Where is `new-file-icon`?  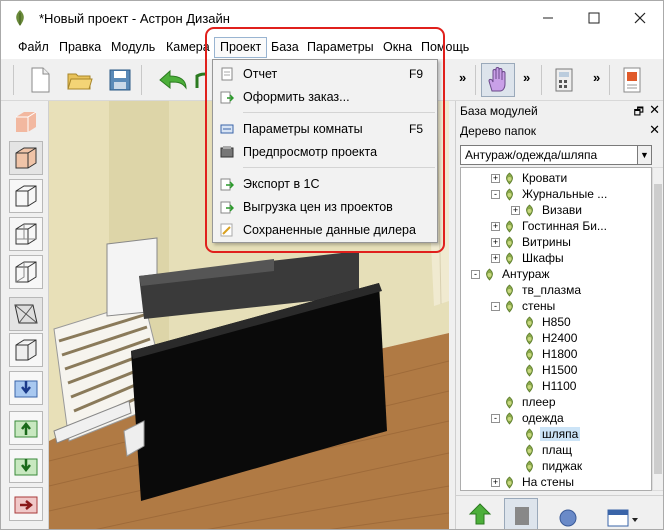
new-file-icon is located at coordinates (40, 80).